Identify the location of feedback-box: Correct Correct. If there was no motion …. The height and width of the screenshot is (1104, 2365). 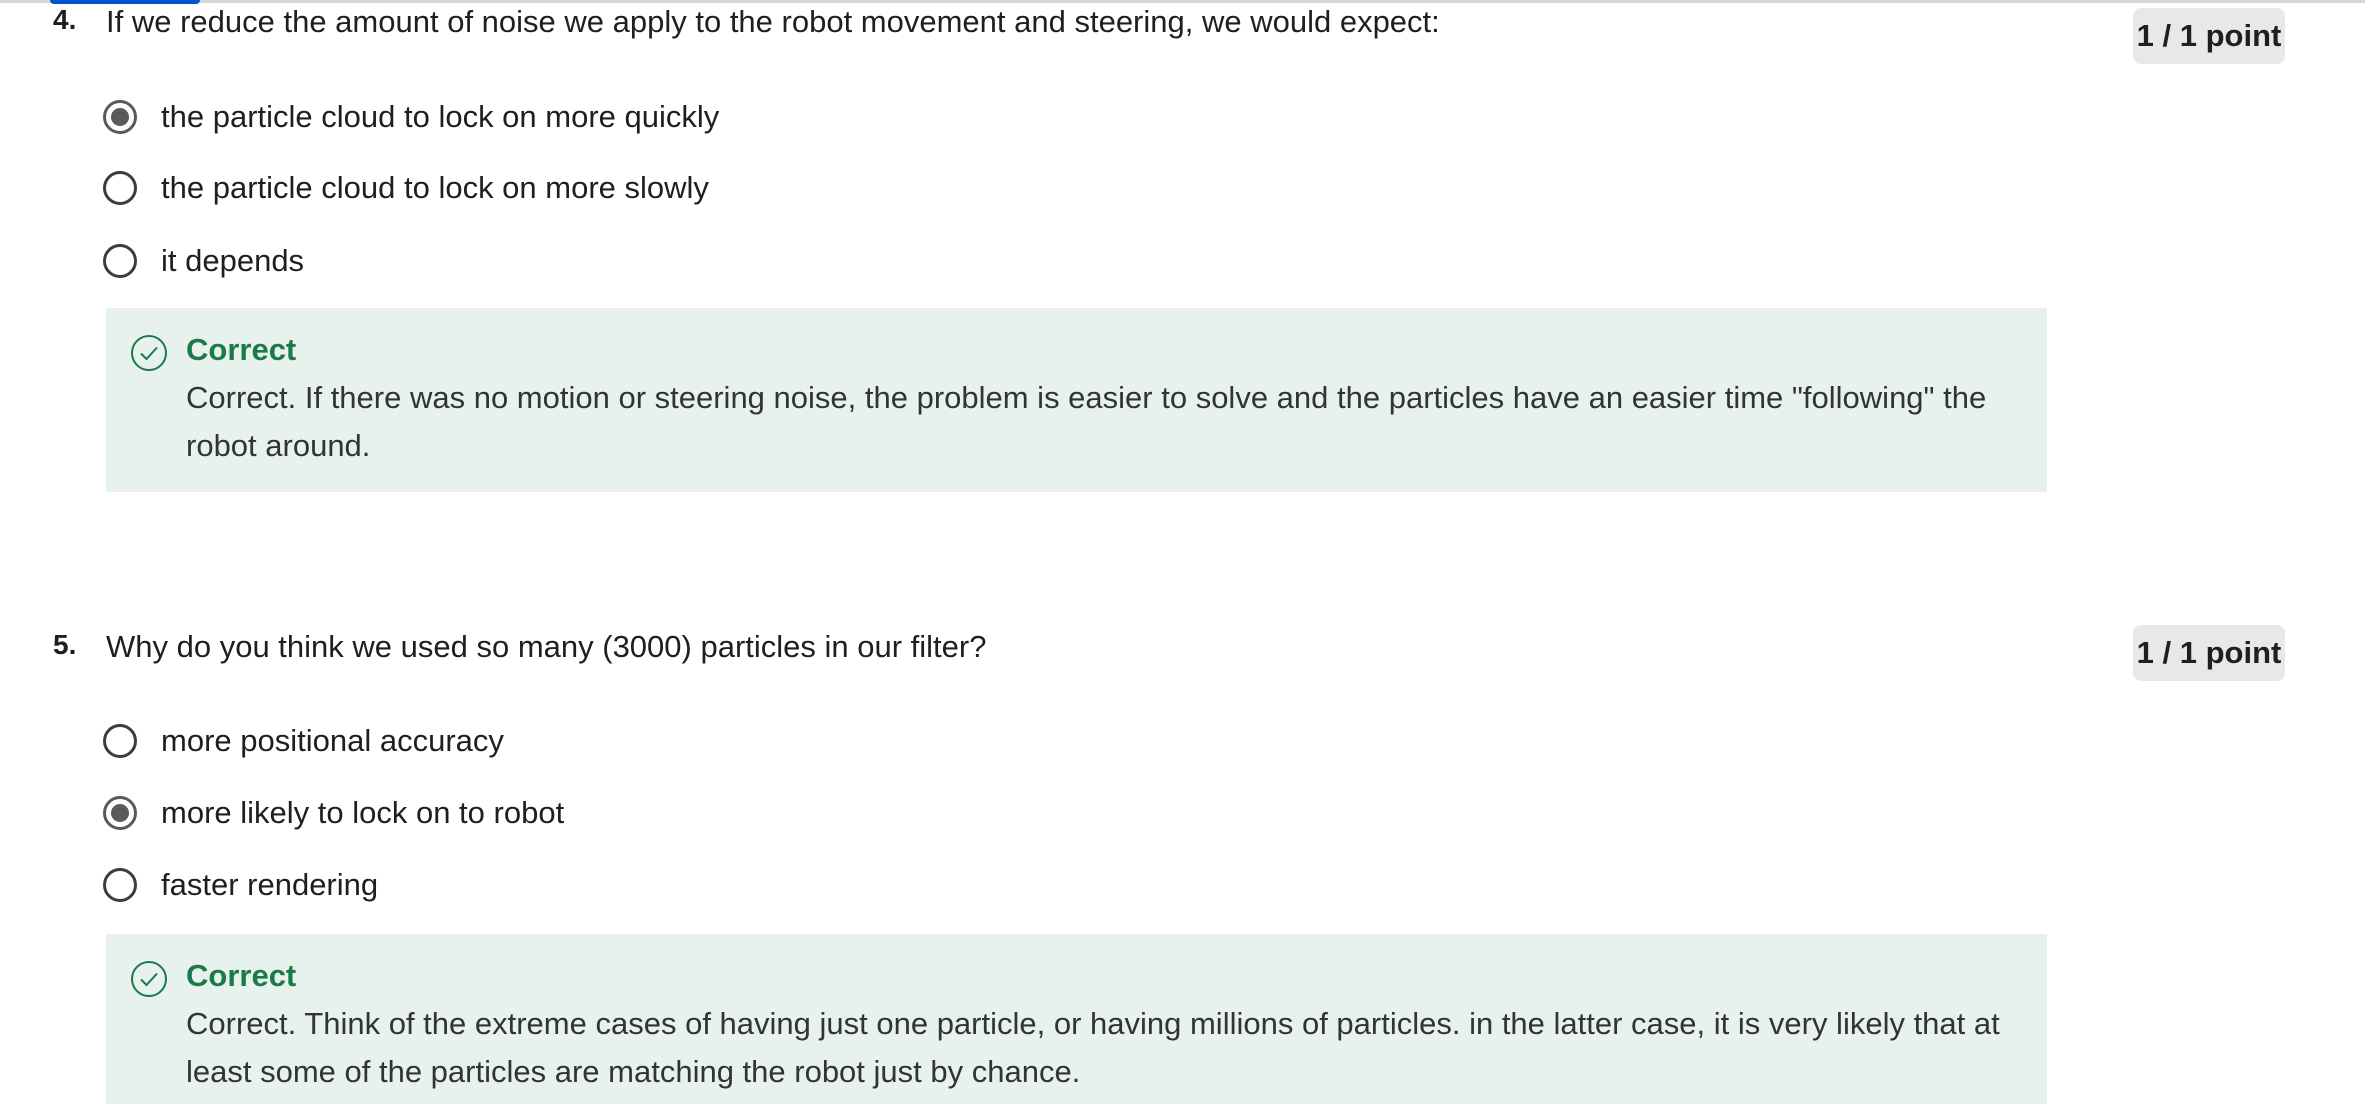
(1076, 400).